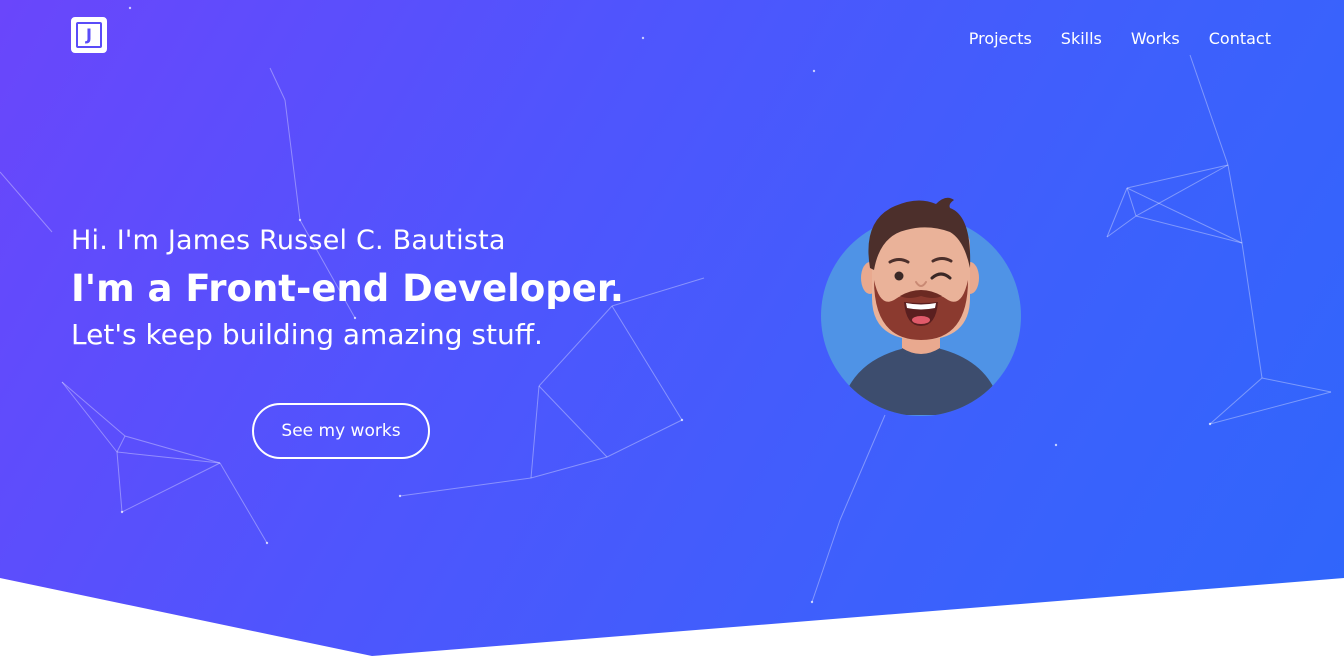  Describe the element at coordinates (307, 334) in the screenshot. I see `intro-tagline: Let's keep building amazing stuff.` at that location.